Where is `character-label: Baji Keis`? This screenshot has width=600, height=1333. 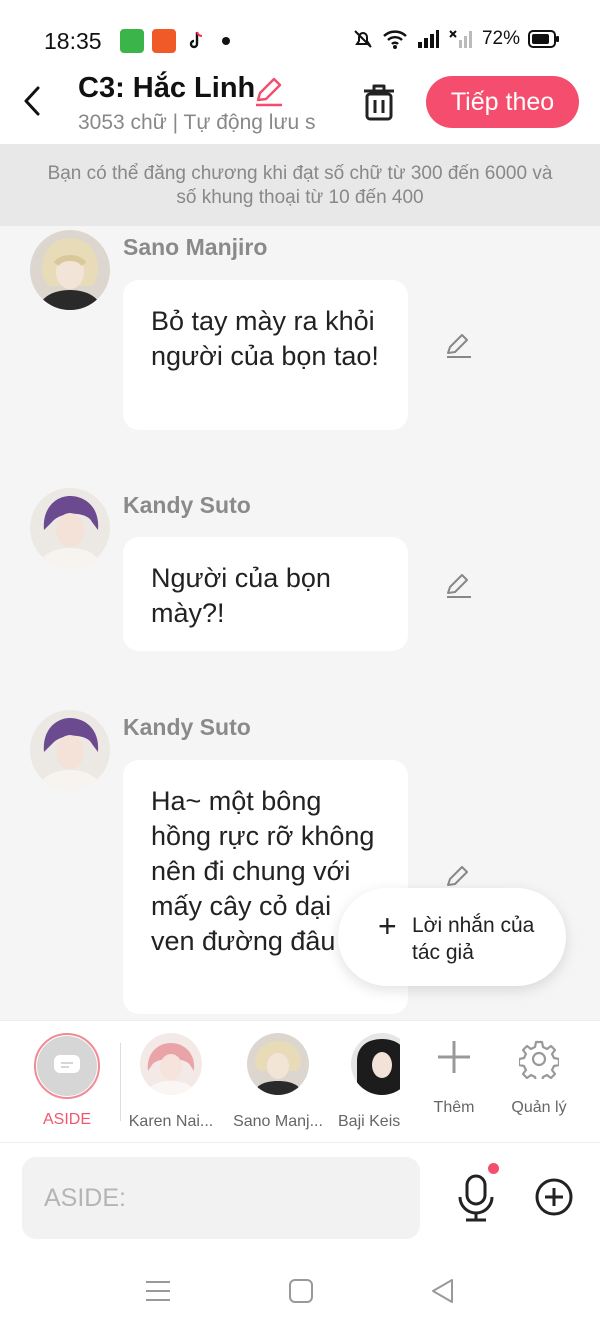 character-label: Baji Keis is located at coordinates (369, 1121).